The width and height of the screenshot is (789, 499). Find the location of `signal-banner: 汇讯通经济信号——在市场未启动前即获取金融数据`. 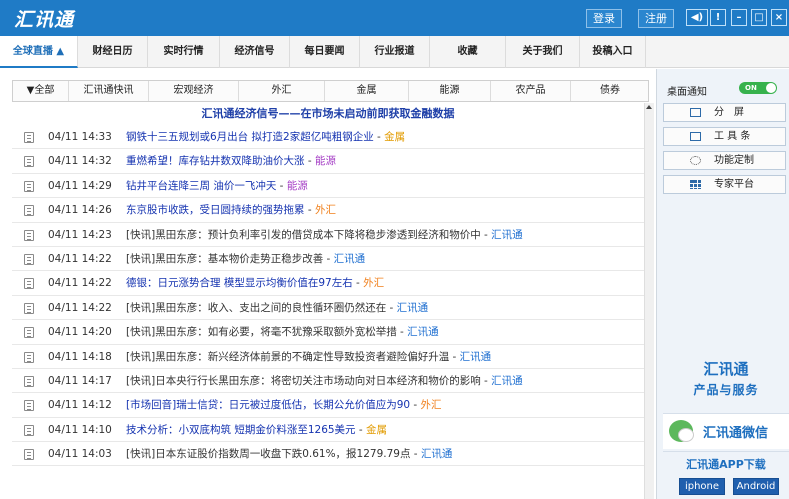

signal-banner: 汇讯通经济信号——在市场未启动前即获取金融数据 is located at coordinates (328, 114).